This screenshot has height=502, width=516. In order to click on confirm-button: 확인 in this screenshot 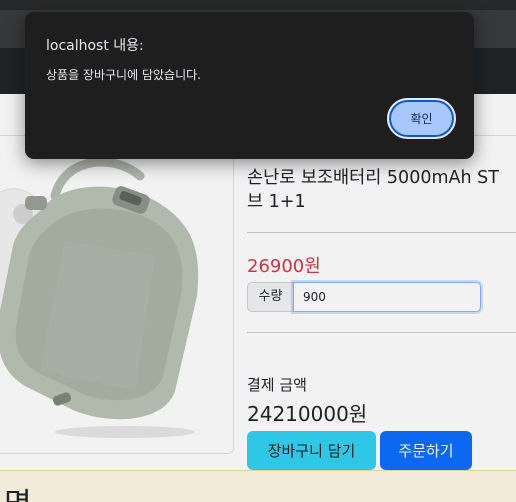, I will do `click(421, 118)`.